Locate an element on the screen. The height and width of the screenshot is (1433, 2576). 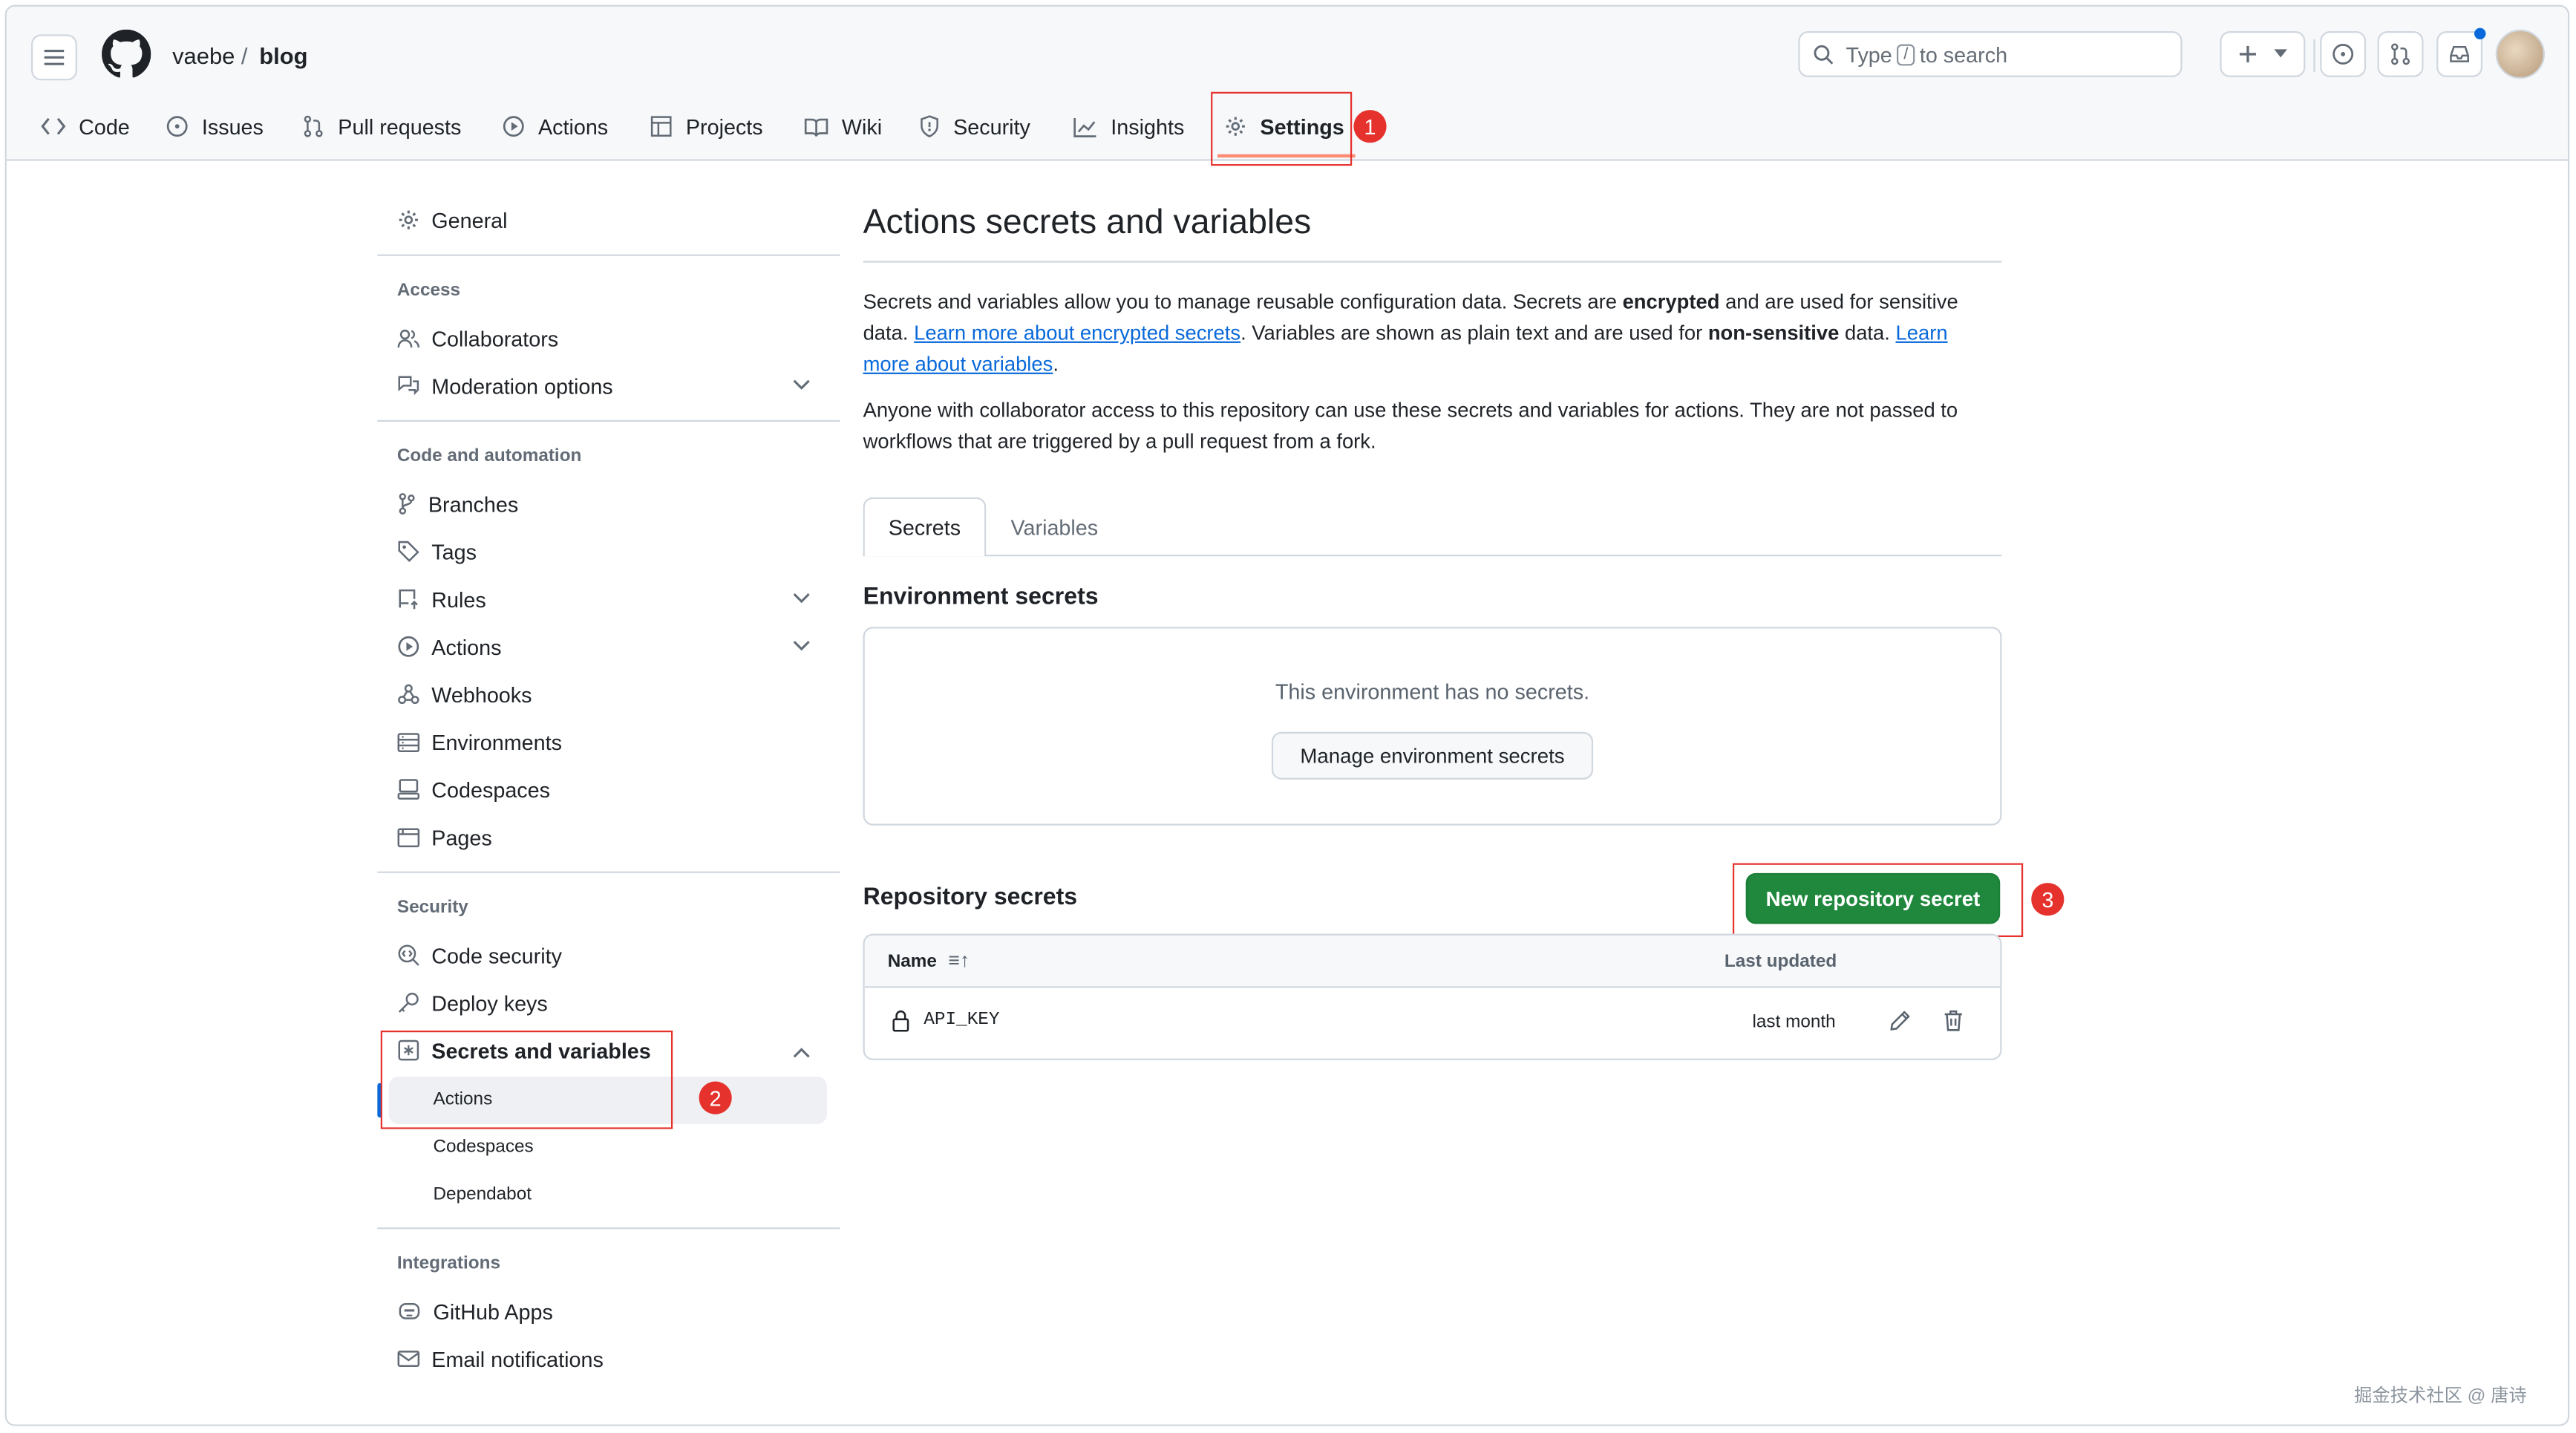
sidebar-item-label: General is located at coordinates (469, 220).